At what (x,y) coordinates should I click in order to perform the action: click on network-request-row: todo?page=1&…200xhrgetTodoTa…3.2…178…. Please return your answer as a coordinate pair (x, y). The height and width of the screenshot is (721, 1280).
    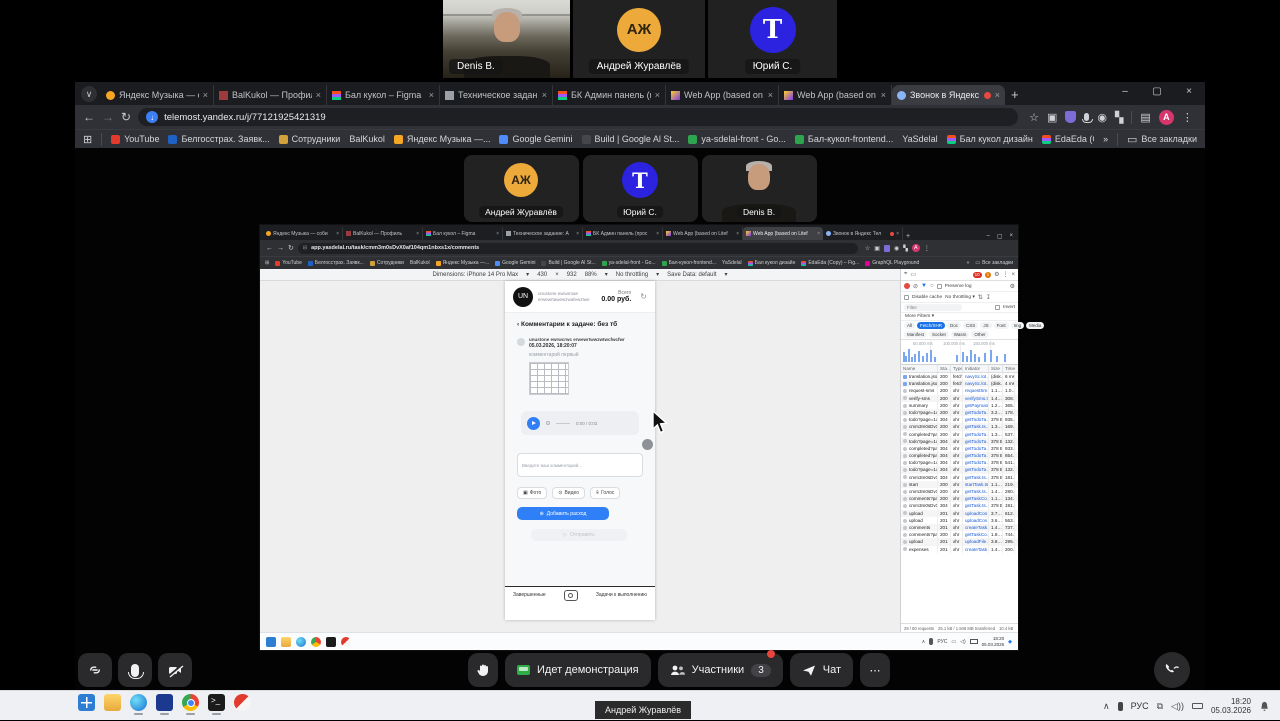
    Looking at the image, I should click on (959, 412).